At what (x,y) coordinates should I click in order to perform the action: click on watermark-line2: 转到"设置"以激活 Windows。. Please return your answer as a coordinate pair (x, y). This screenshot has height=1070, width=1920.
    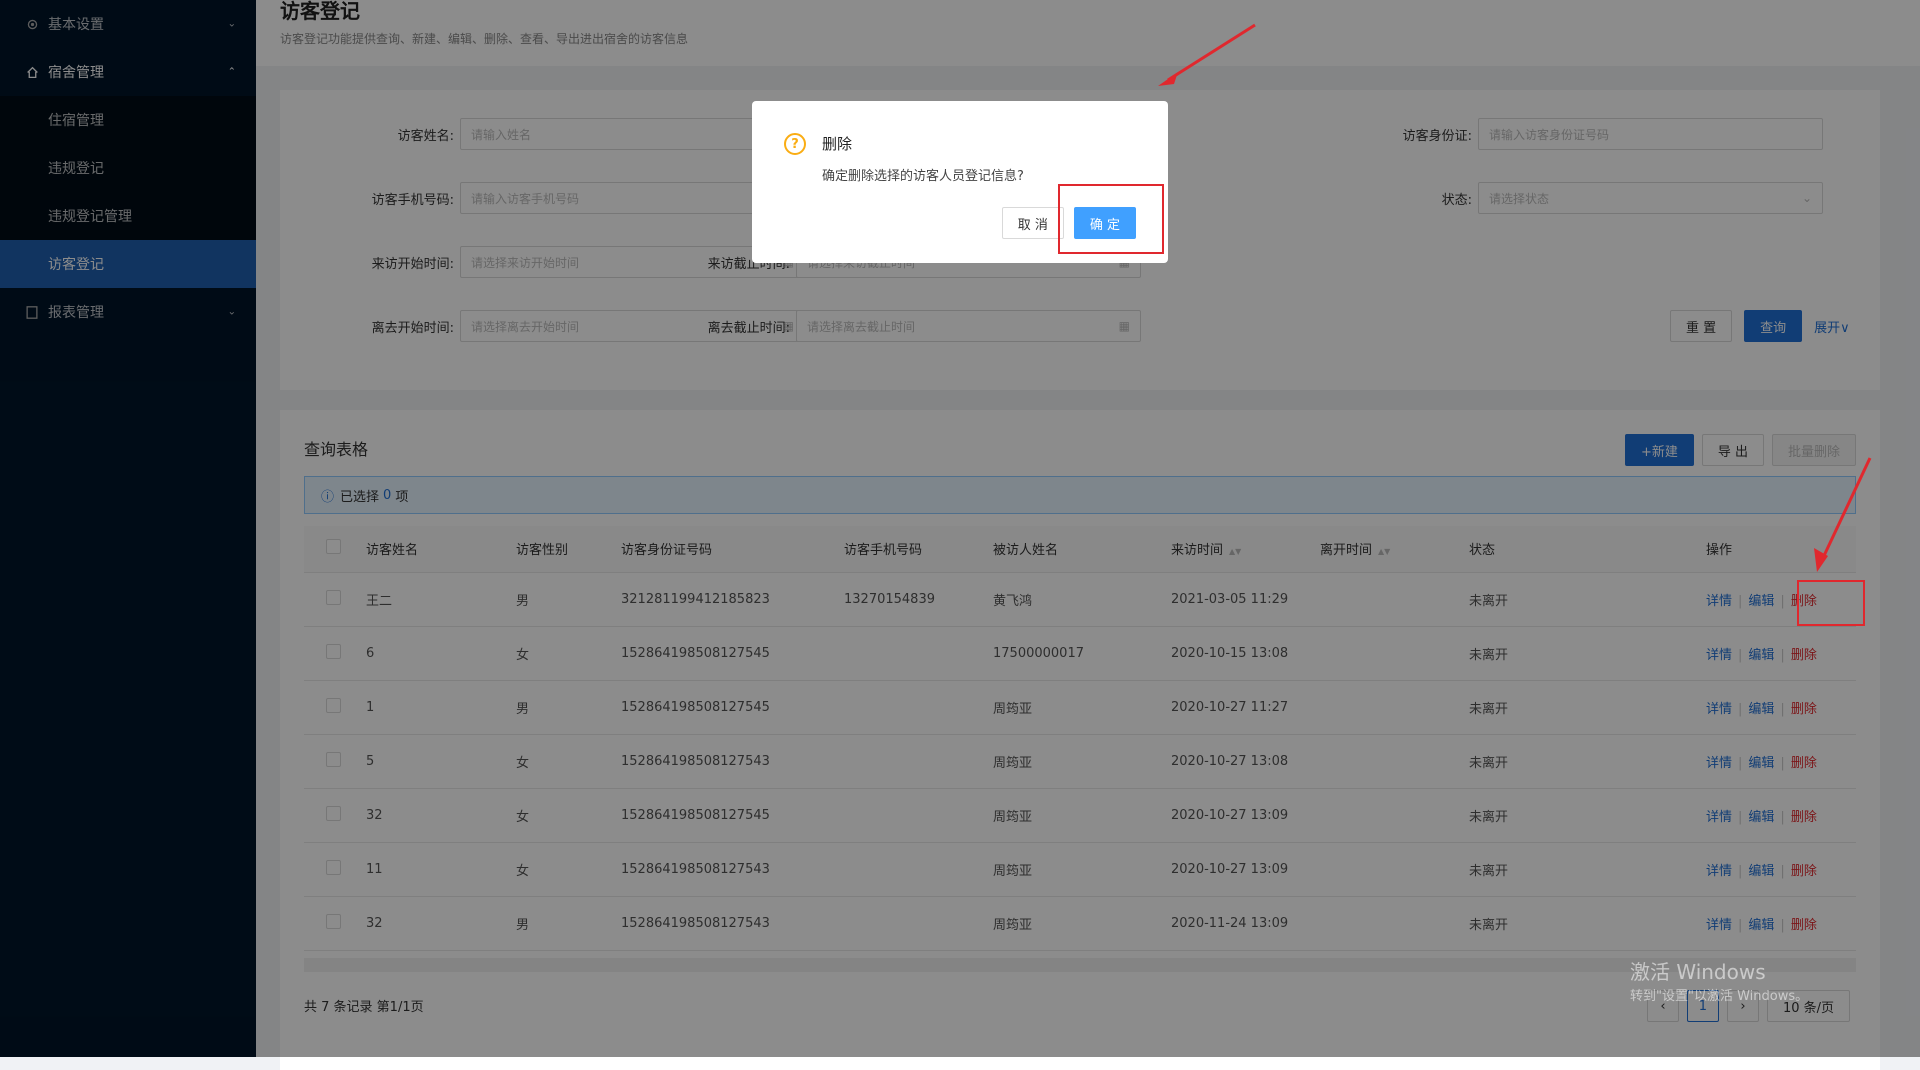
    Looking at the image, I should click on (1719, 996).